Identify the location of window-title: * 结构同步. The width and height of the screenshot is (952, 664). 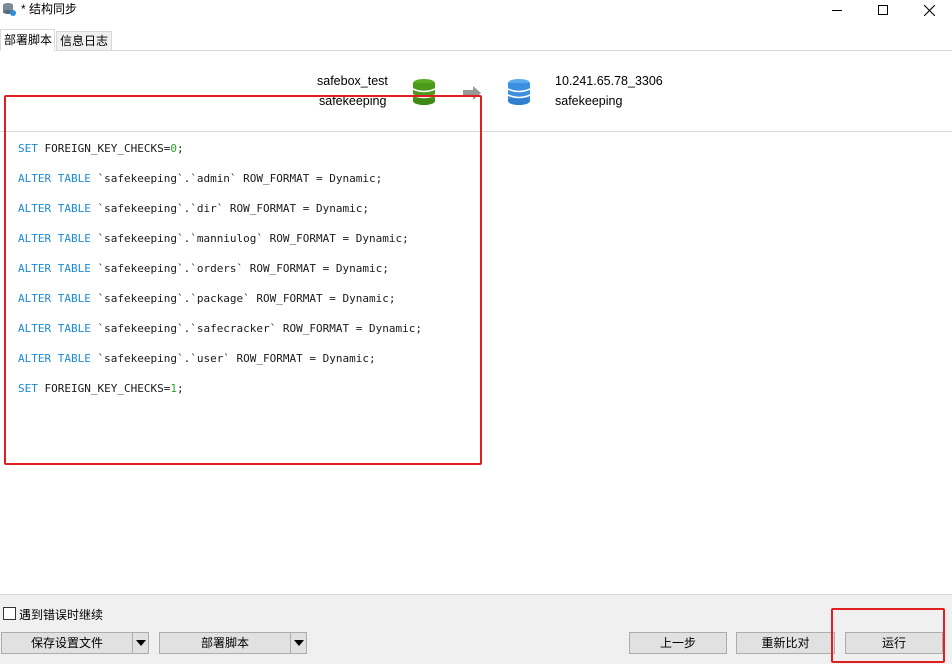
(49, 9).